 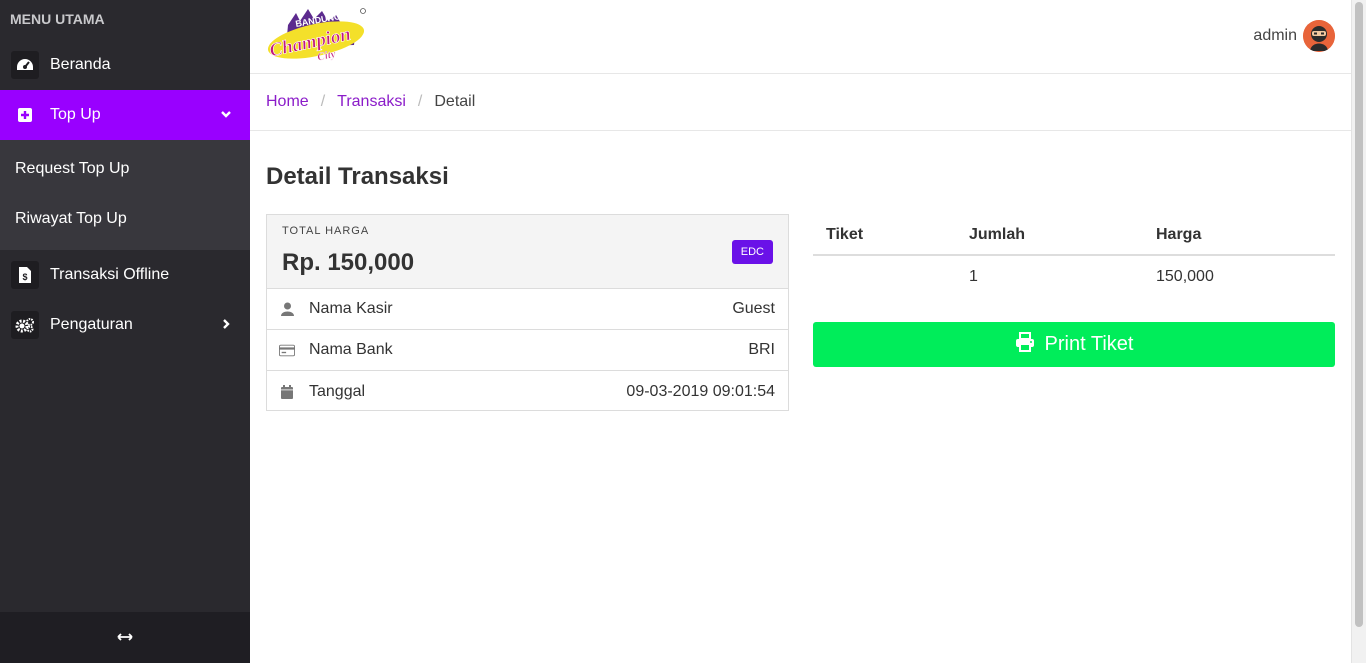 I want to click on detail-value: BRI, so click(x=761, y=349).